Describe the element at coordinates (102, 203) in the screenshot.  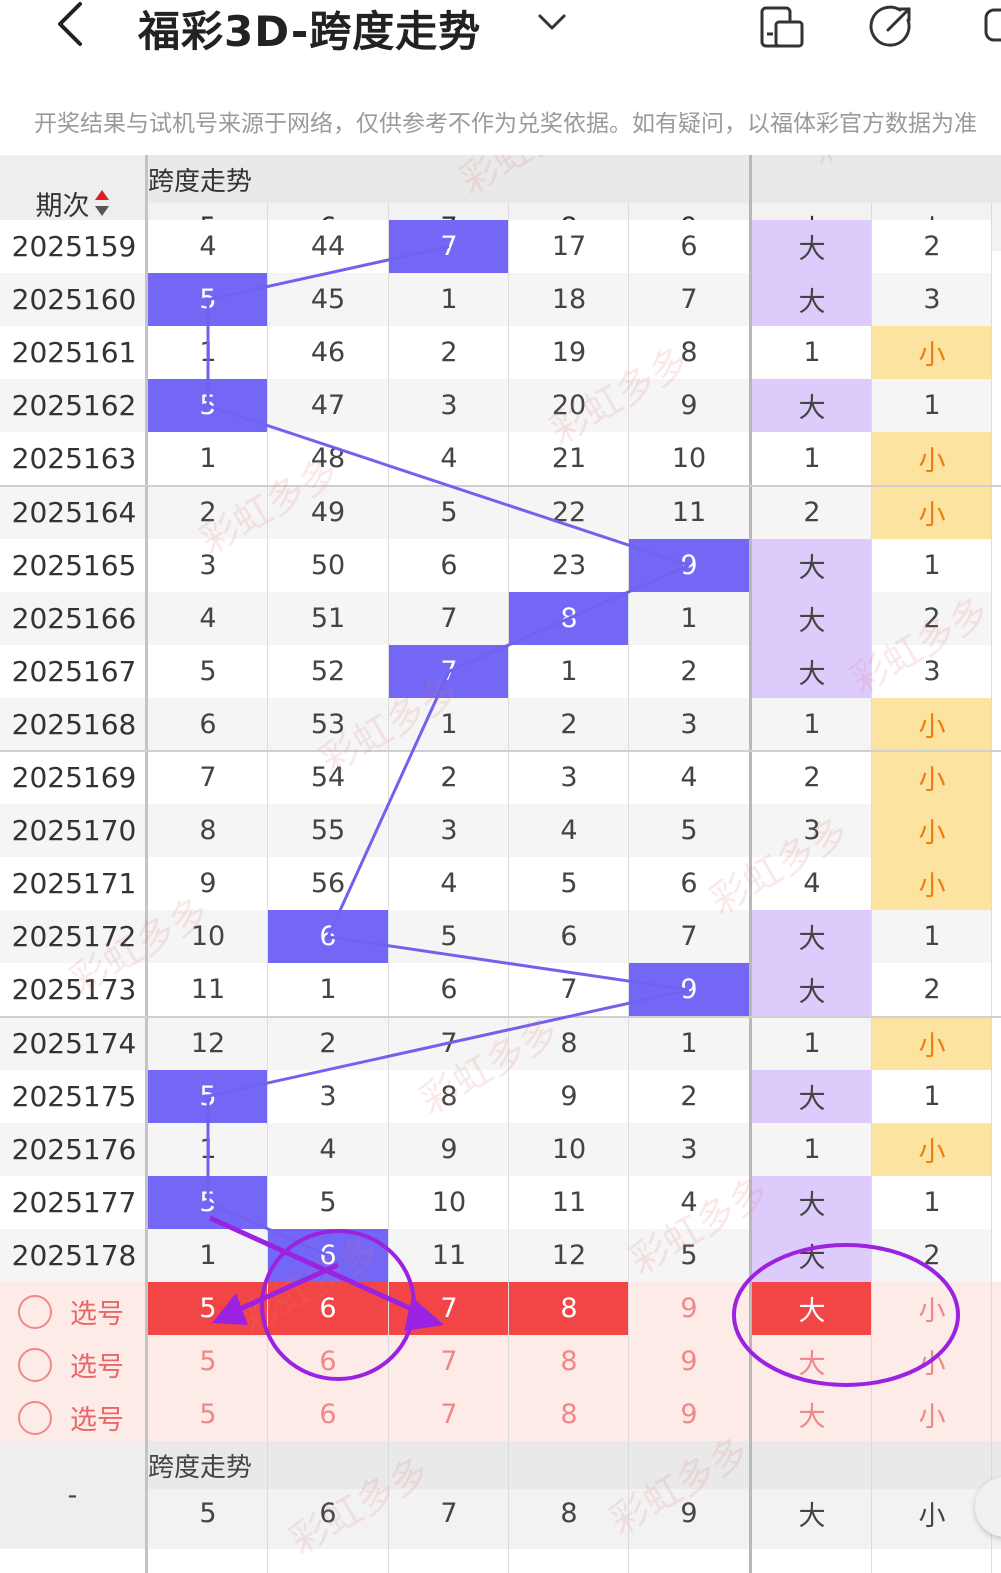
I see `sort-icon` at that location.